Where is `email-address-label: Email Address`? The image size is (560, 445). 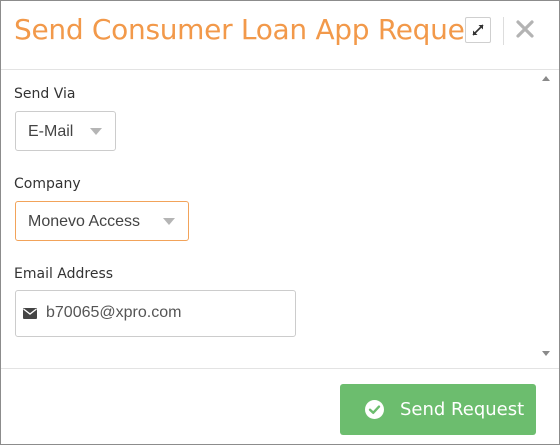
email-address-label: Email Address is located at coordinates (64, 274).